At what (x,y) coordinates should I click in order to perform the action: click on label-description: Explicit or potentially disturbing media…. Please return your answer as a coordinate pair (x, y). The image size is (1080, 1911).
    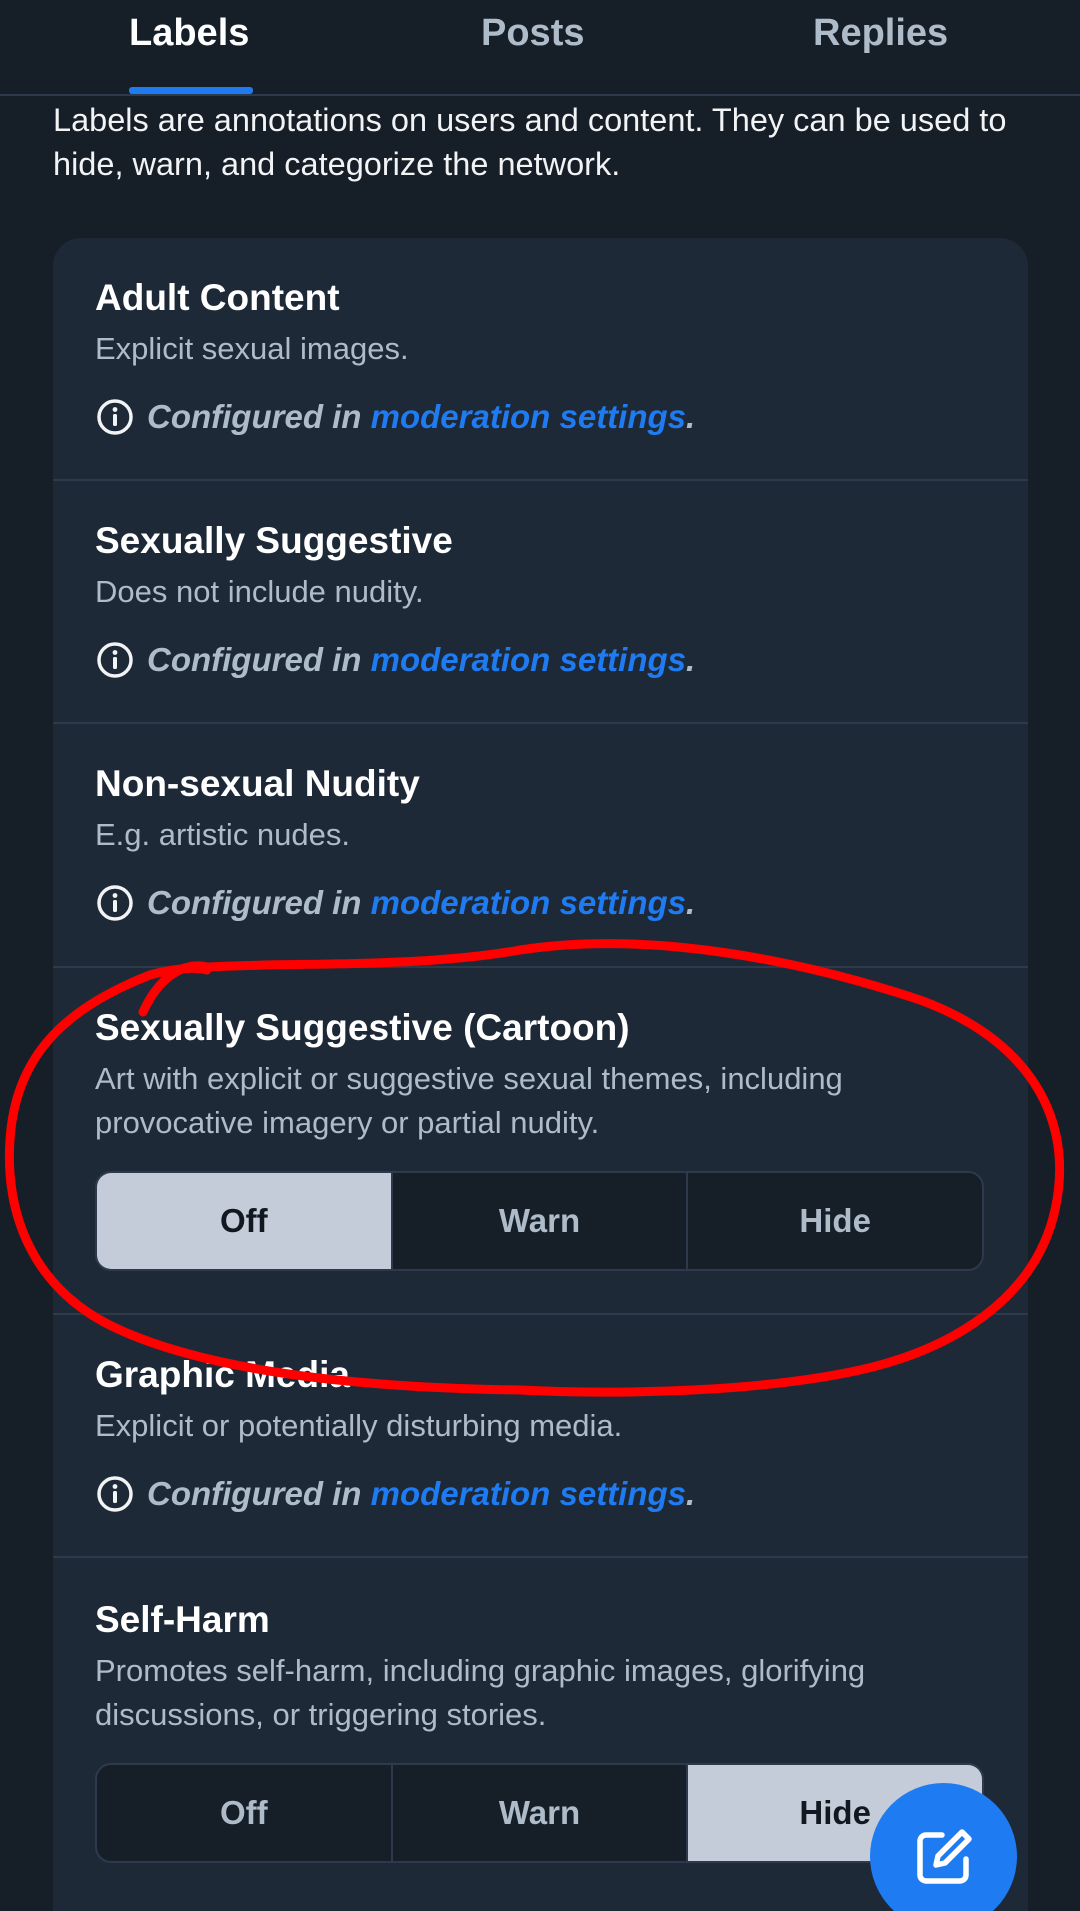
    Looking at the image, I should click on (359, 1425).